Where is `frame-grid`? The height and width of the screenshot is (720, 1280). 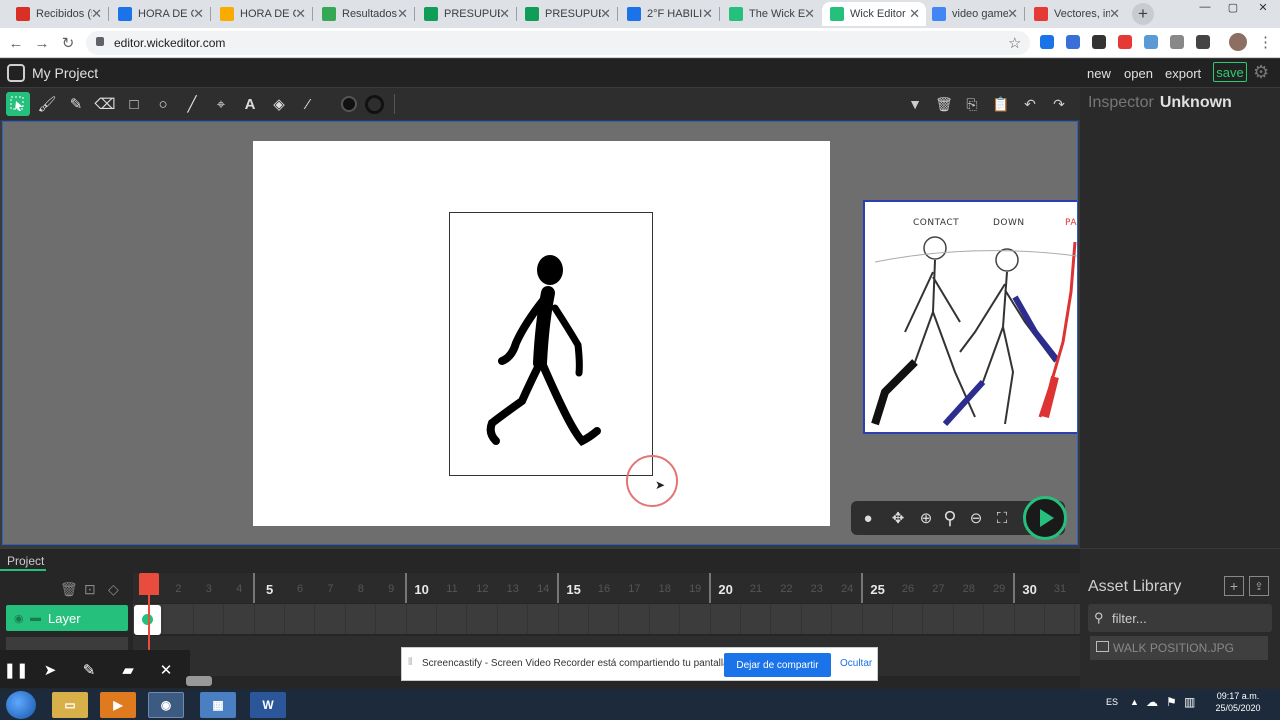
frame-grid is located at coordinates (606, 619).